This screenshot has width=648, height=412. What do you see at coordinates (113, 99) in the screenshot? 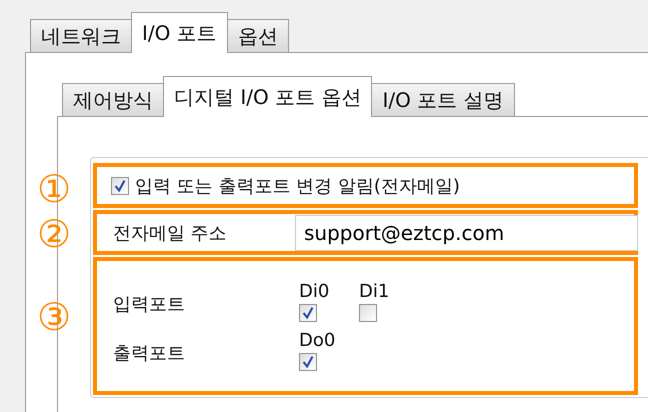
I see `tab: 제어방식` at bounding box center [113, 99].